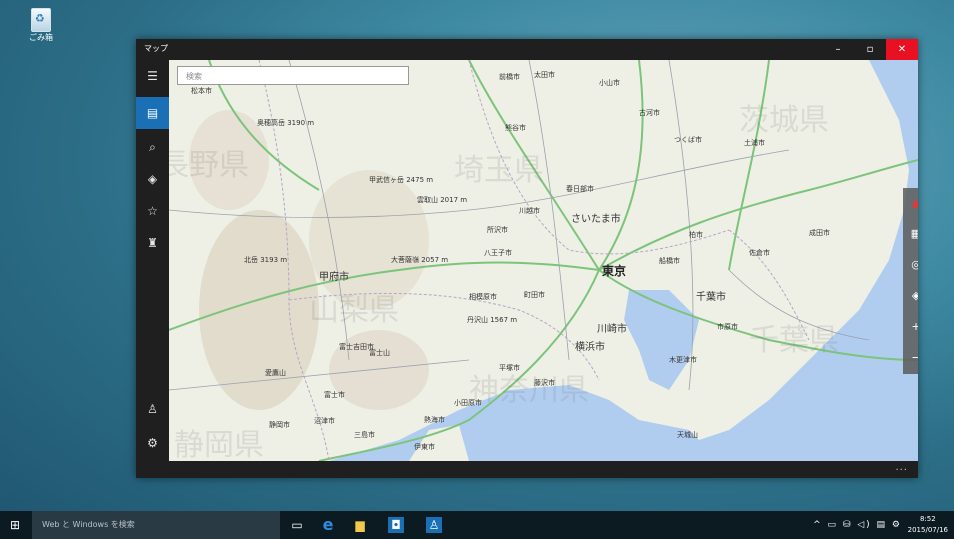 Image resolution: width=954 pixels, height=539 pixels. I want to click on task-view-icon: ▭, so click(297, 525).